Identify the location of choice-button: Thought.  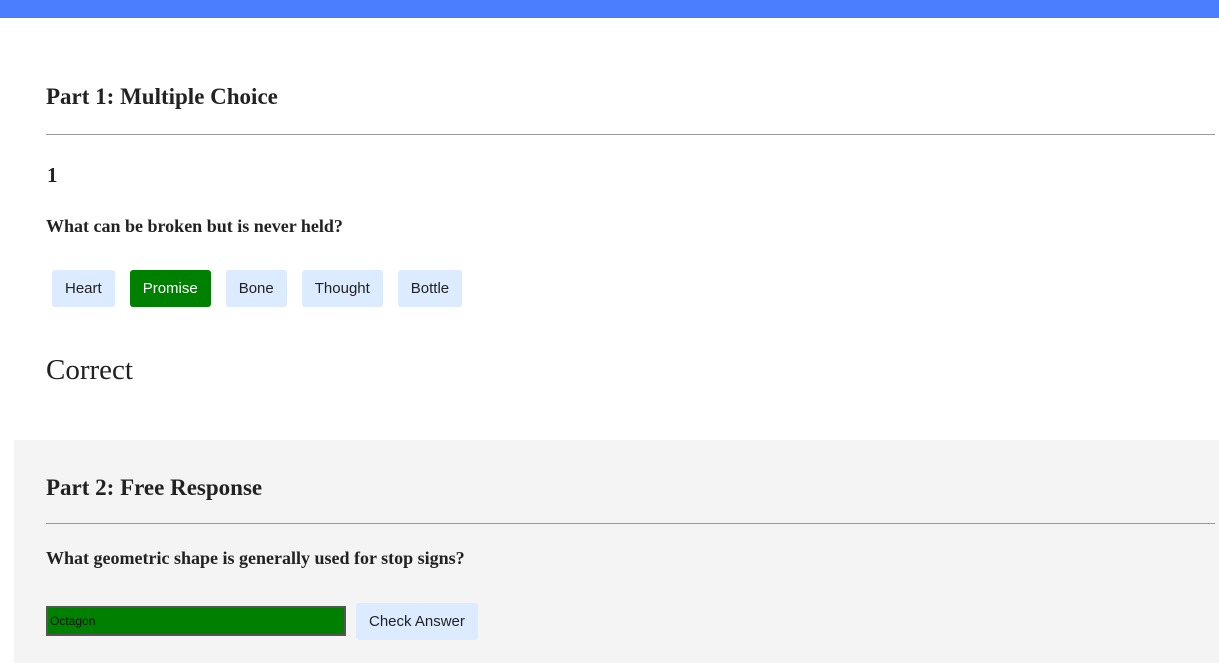
(342, 288).